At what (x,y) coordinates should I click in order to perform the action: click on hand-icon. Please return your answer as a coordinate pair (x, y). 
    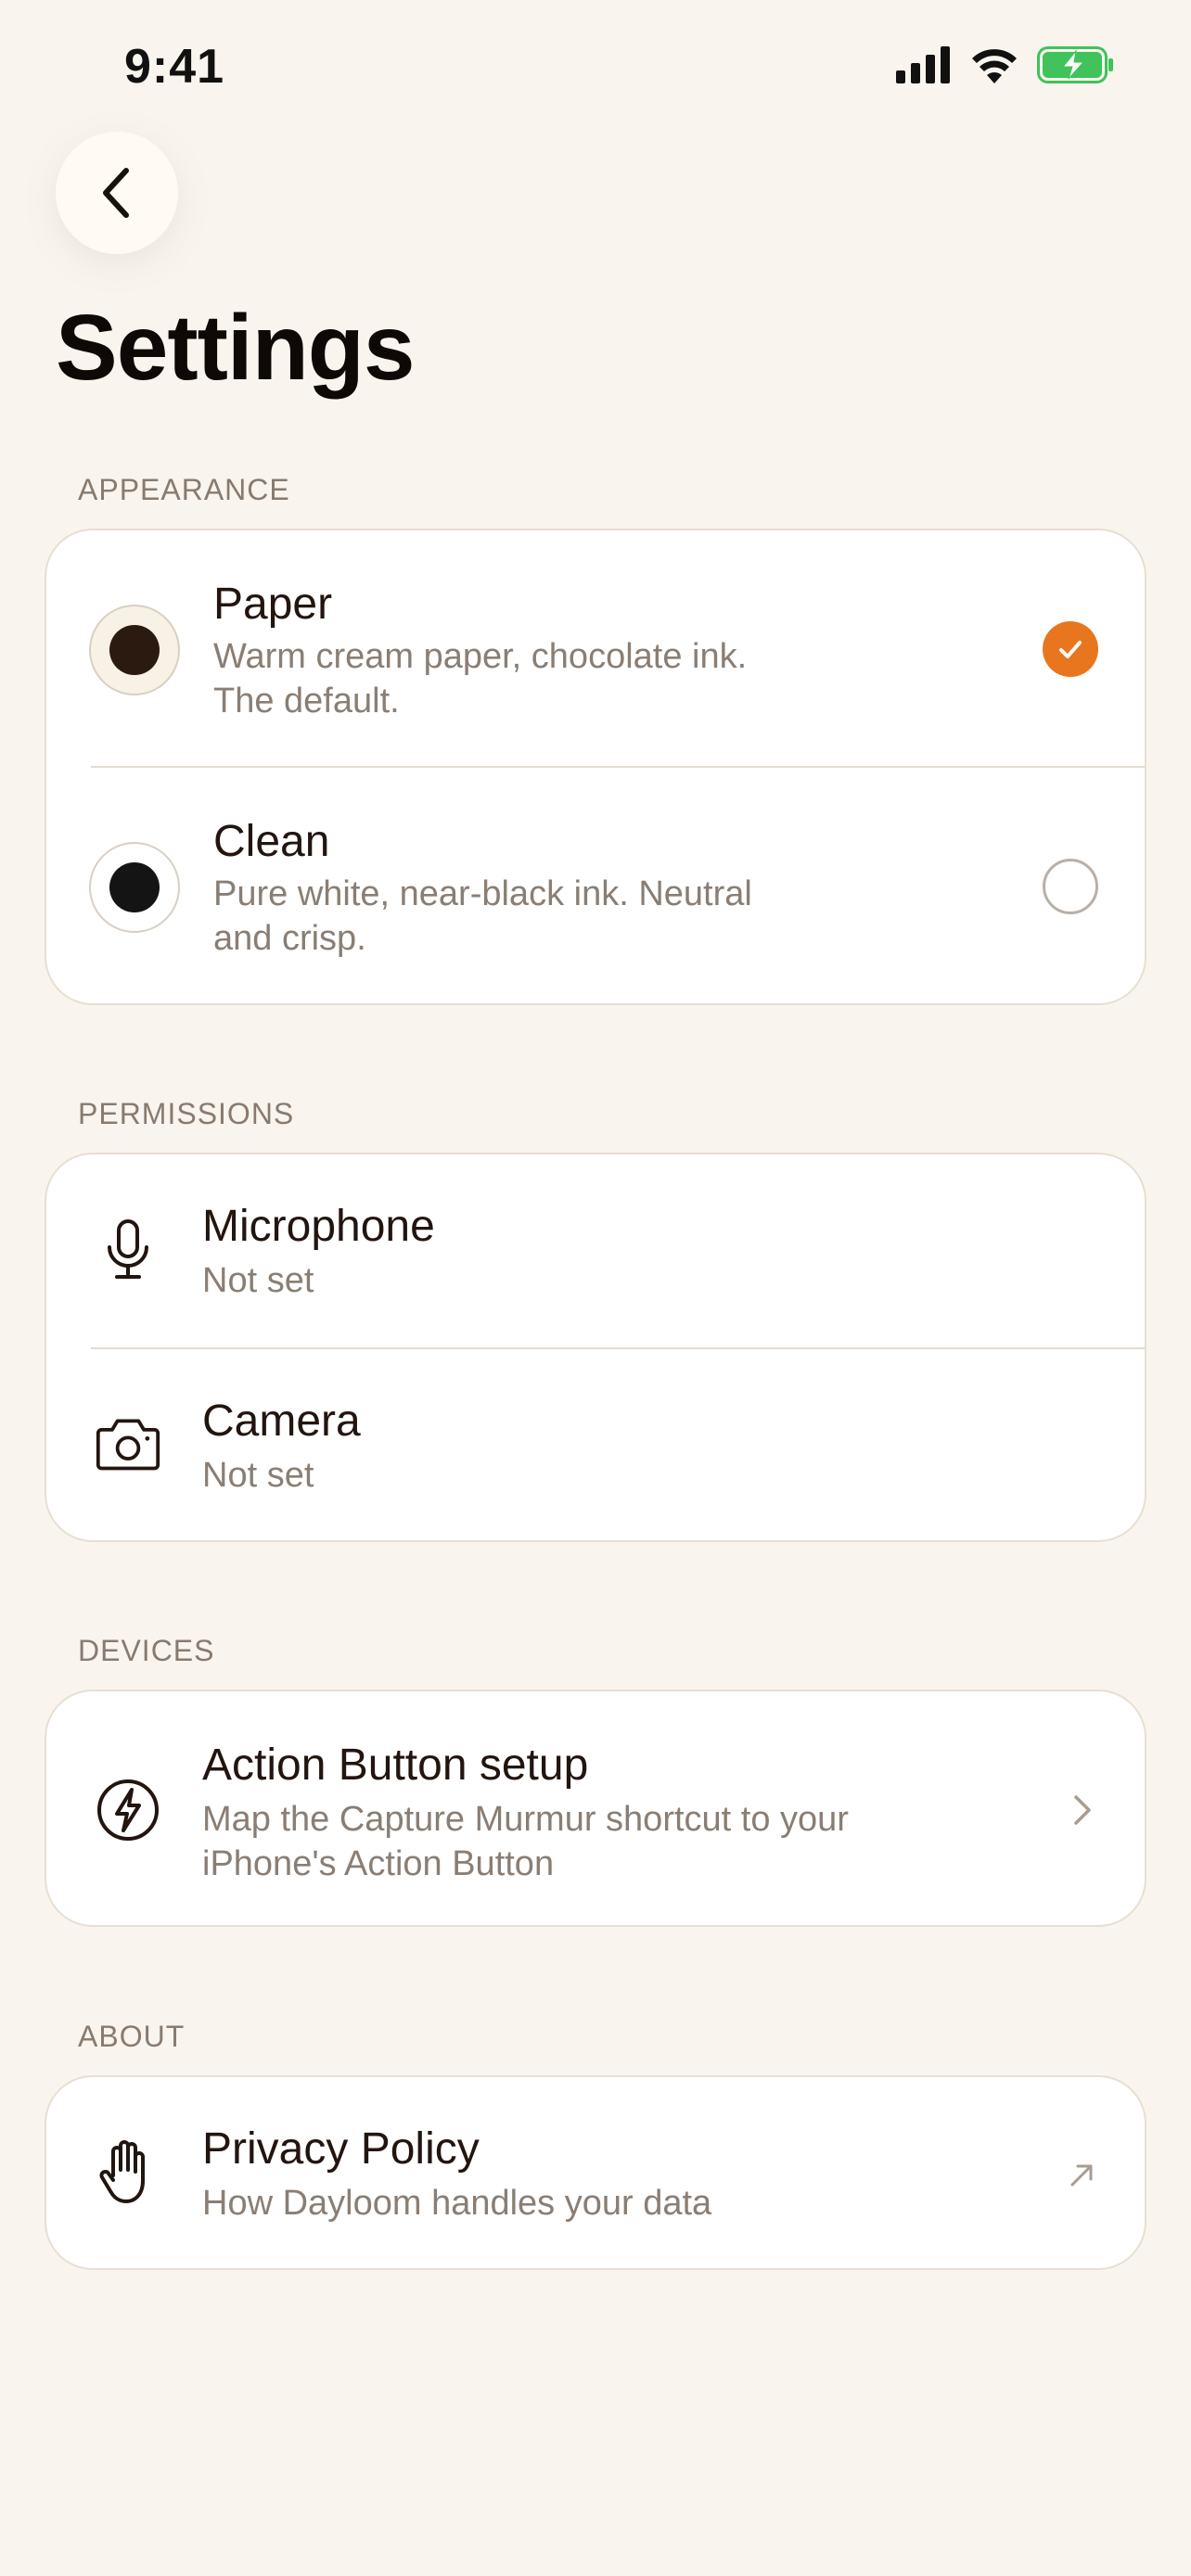
    Looking at the image, I should click on (128, 2171).